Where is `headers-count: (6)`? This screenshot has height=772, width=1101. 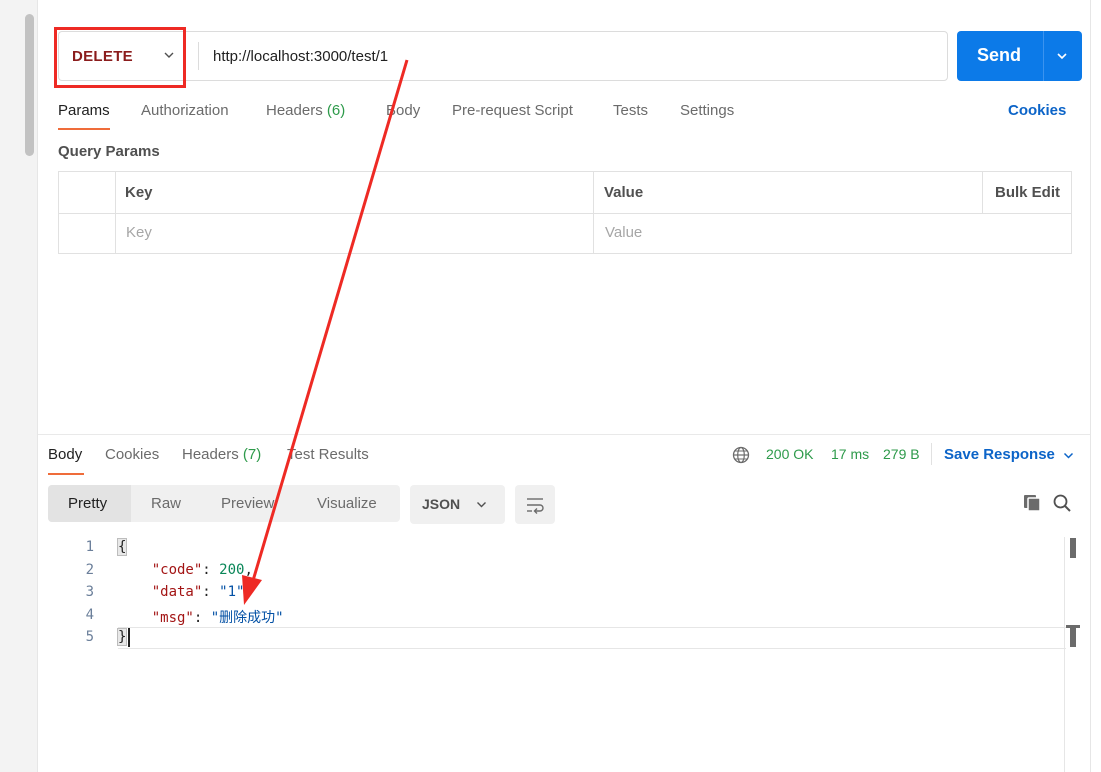
headers-count: (6) is located at coordinates (336, 110).